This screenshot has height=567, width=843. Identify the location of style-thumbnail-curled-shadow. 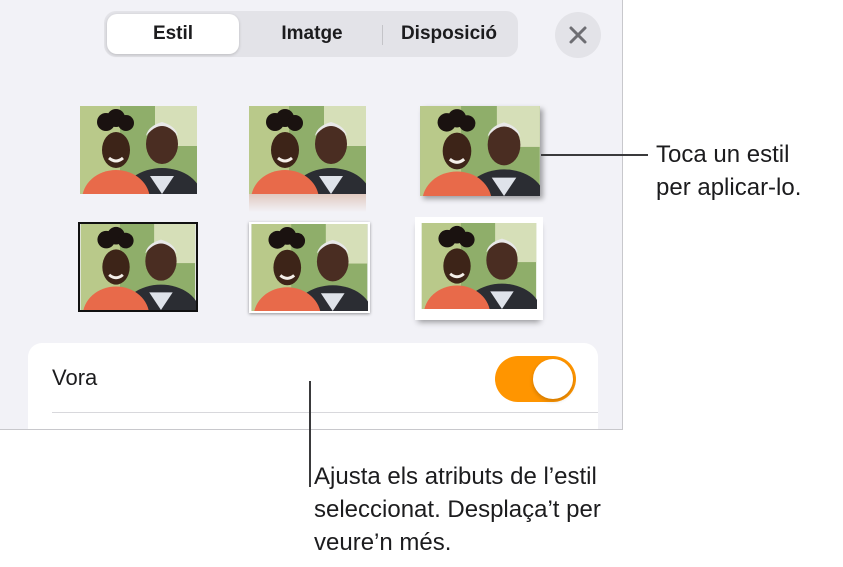
(479, 268).